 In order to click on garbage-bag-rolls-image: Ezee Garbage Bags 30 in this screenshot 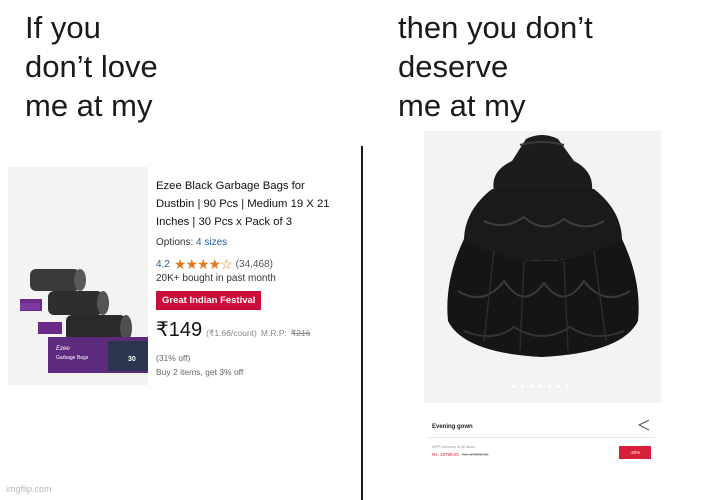, I will do `click(78, 276)`.